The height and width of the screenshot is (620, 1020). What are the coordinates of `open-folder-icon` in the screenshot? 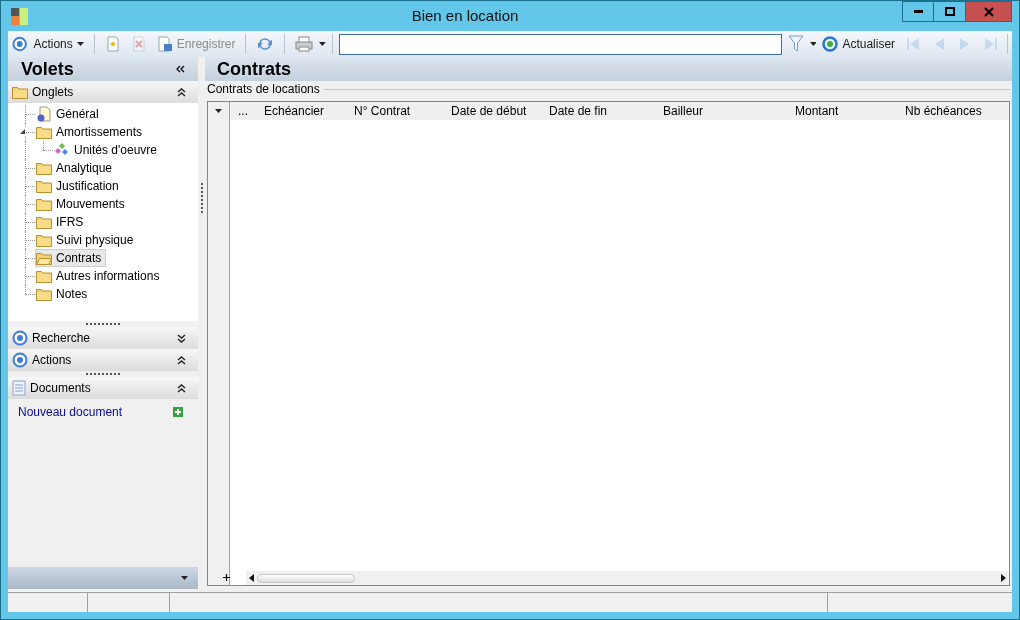 It's located at (44, 258).